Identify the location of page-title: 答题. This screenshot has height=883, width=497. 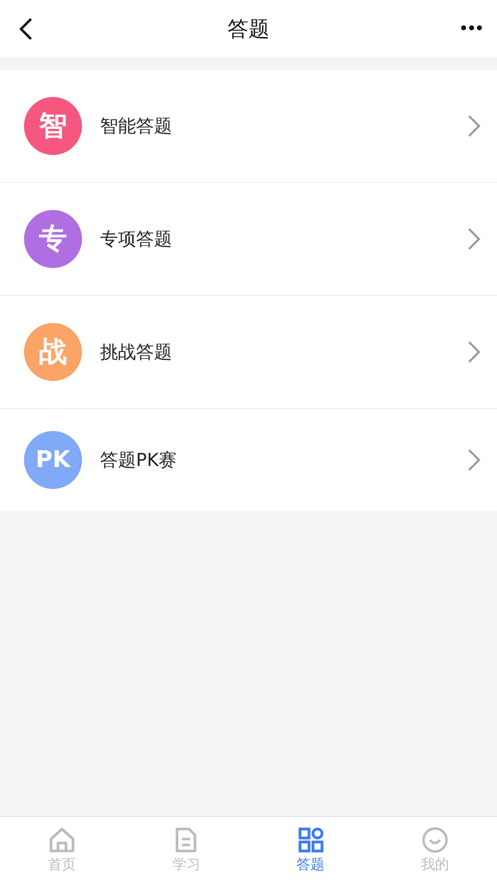
(249, 29).